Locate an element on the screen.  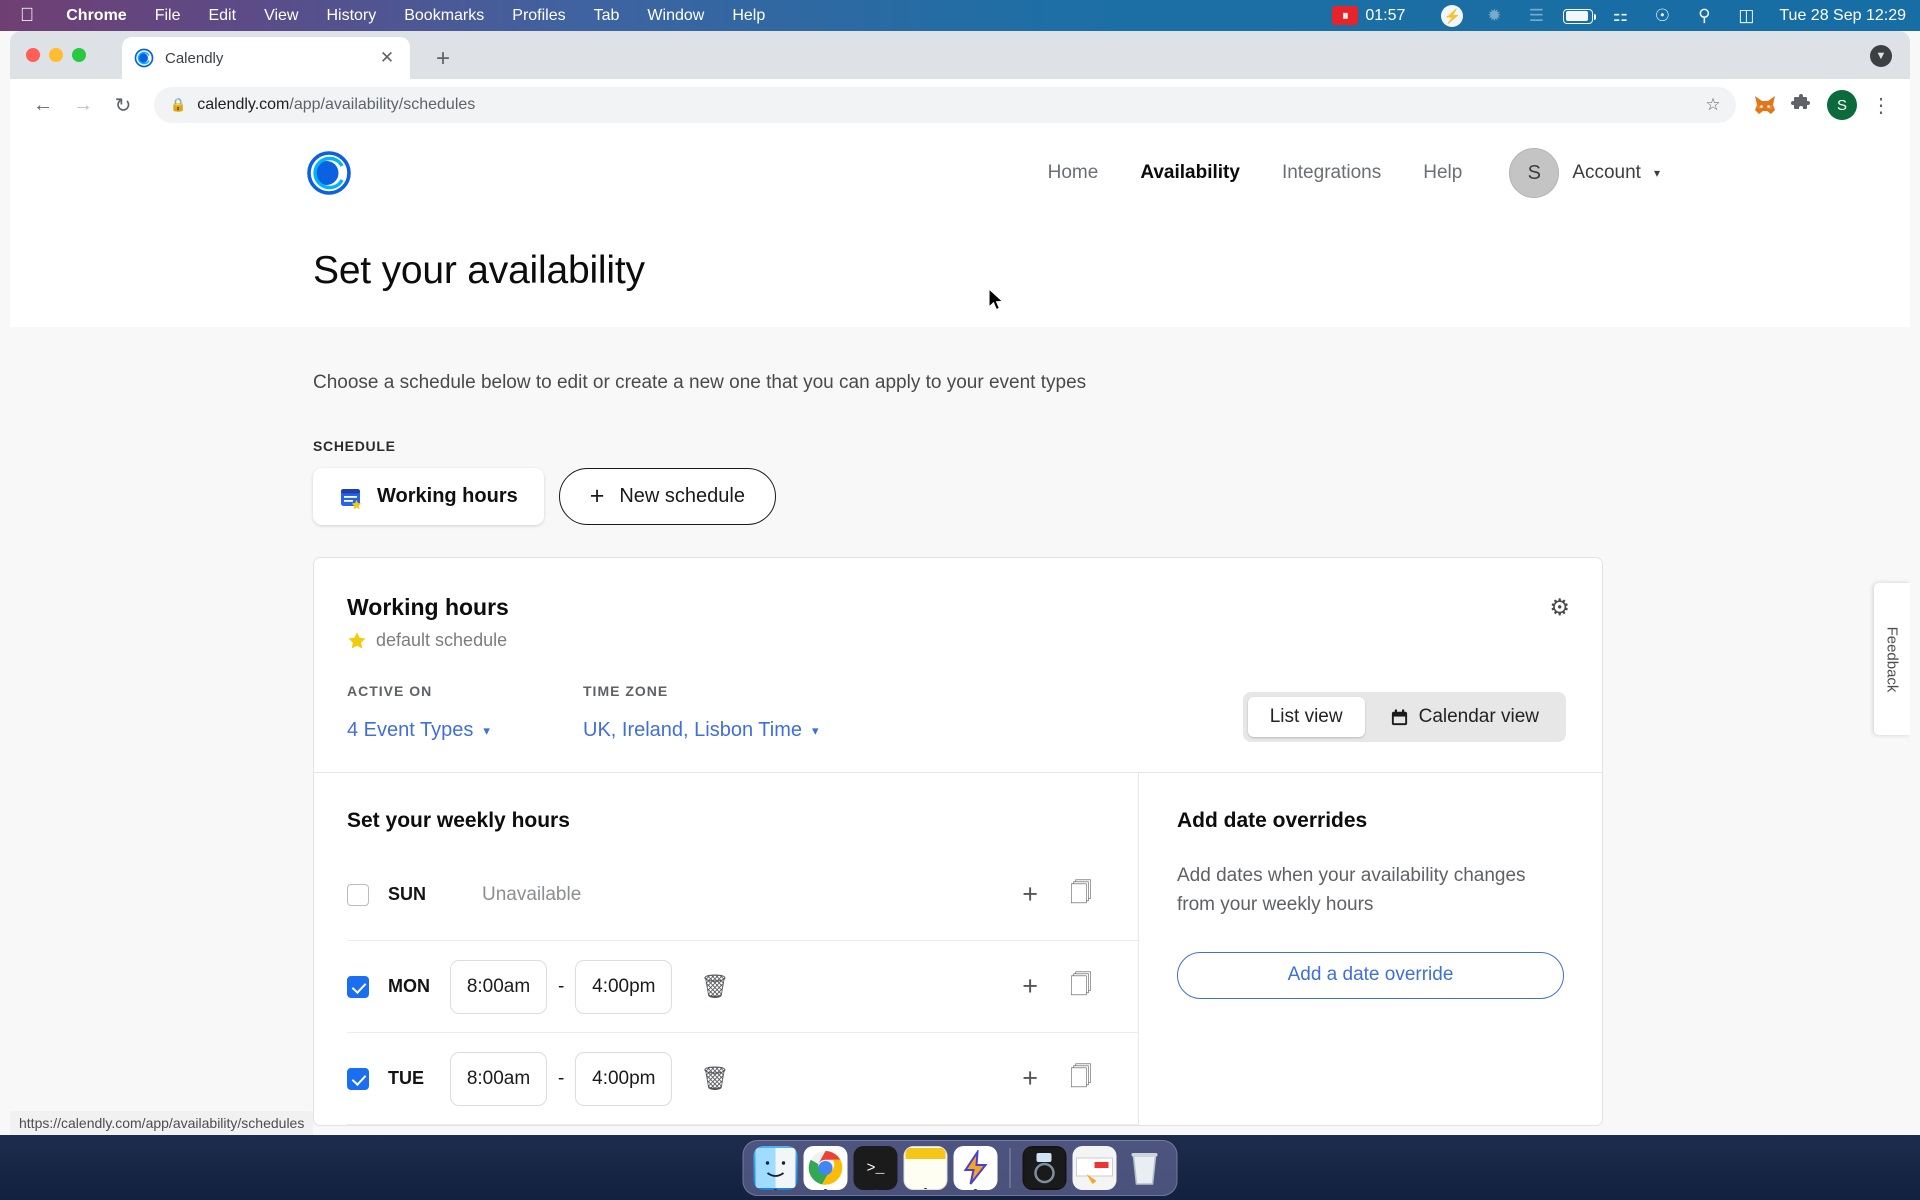
date-overrides-heading: Add date overrides is located at coordinates (1272, 820).